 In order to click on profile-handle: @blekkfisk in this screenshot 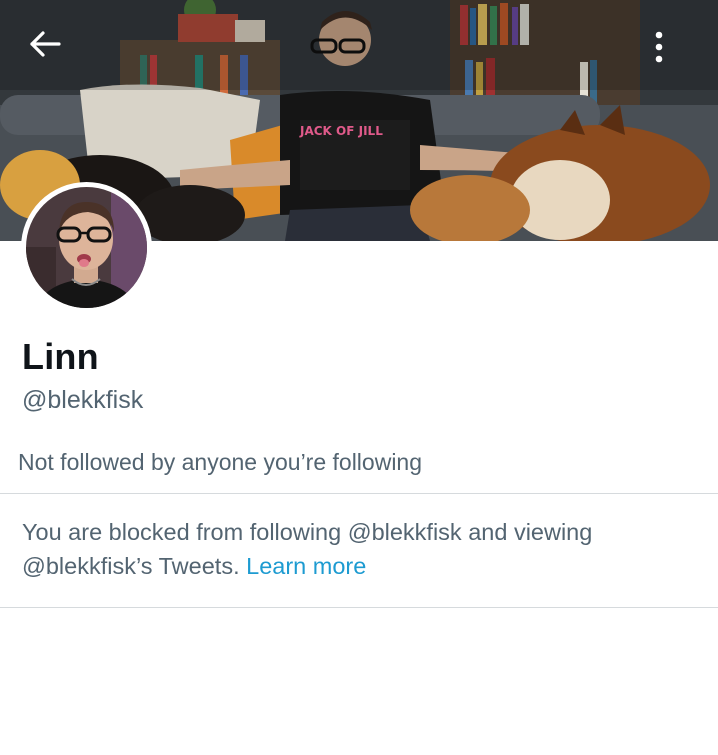, I will do `click(83, 400)`.